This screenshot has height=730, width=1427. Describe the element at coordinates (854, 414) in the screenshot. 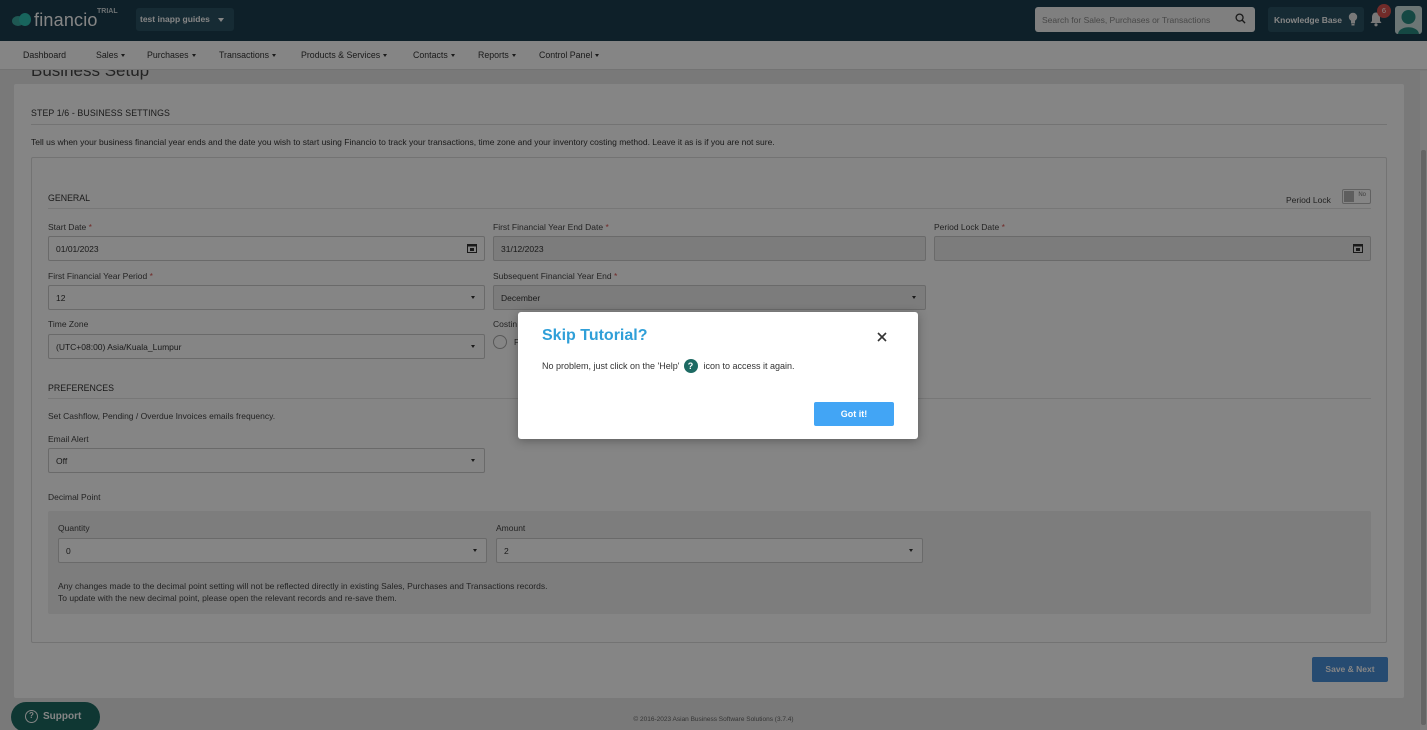

I see `got-it-button: Got it!` at that location.